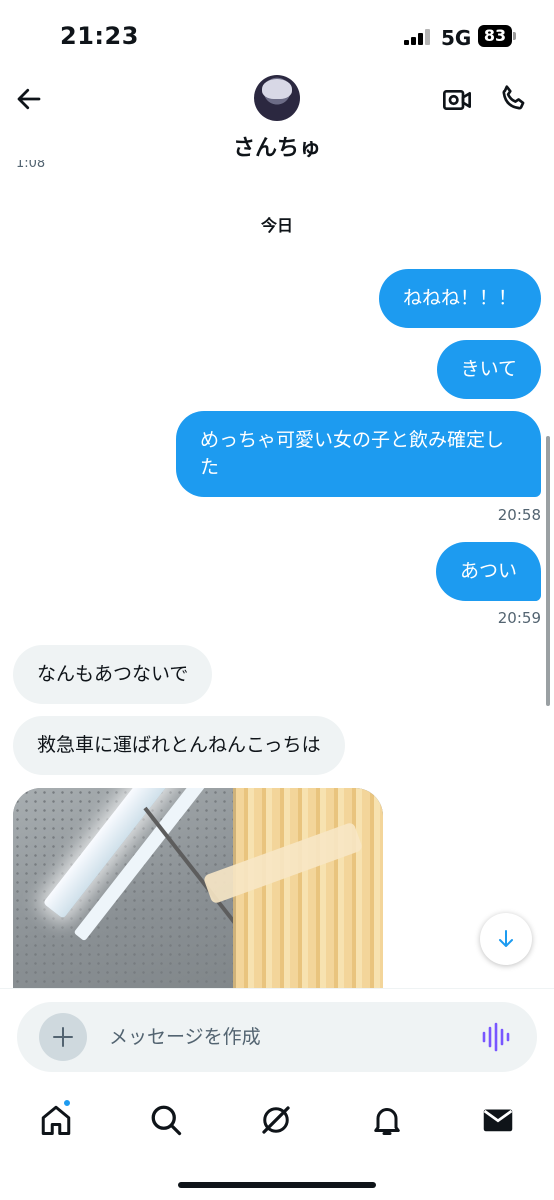 Image resolution: width=554 pixels, height=1200 pixels. I want to click on tab-notifications, so click(387, 1120).